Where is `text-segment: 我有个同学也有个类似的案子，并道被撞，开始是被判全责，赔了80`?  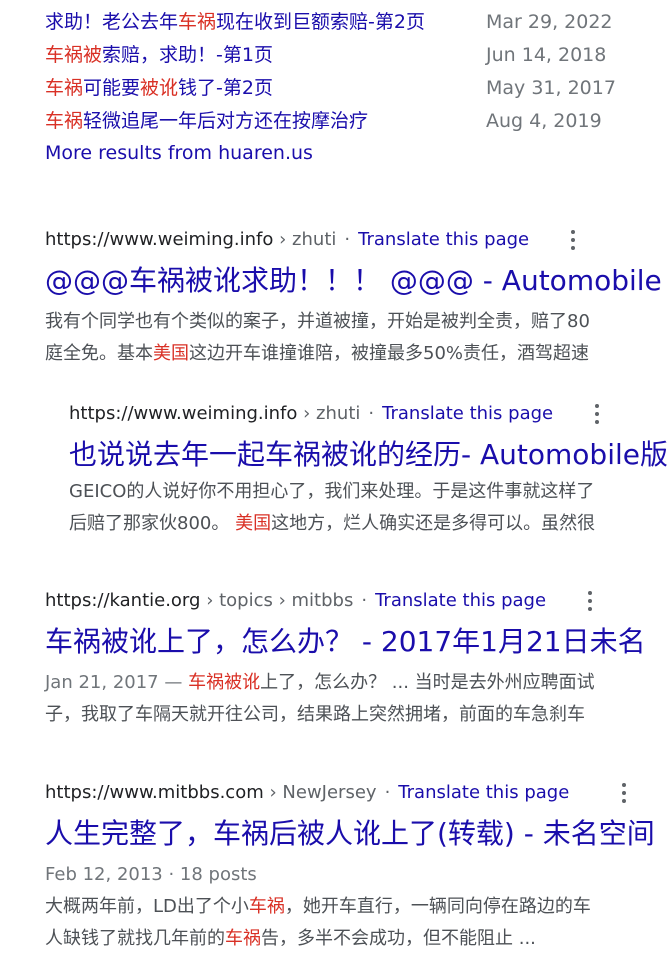 text-segment: 我有个同学也有个类似的案子，并道被撞，开始是被判全责，赔了80 is located at coordinates (317, 321).